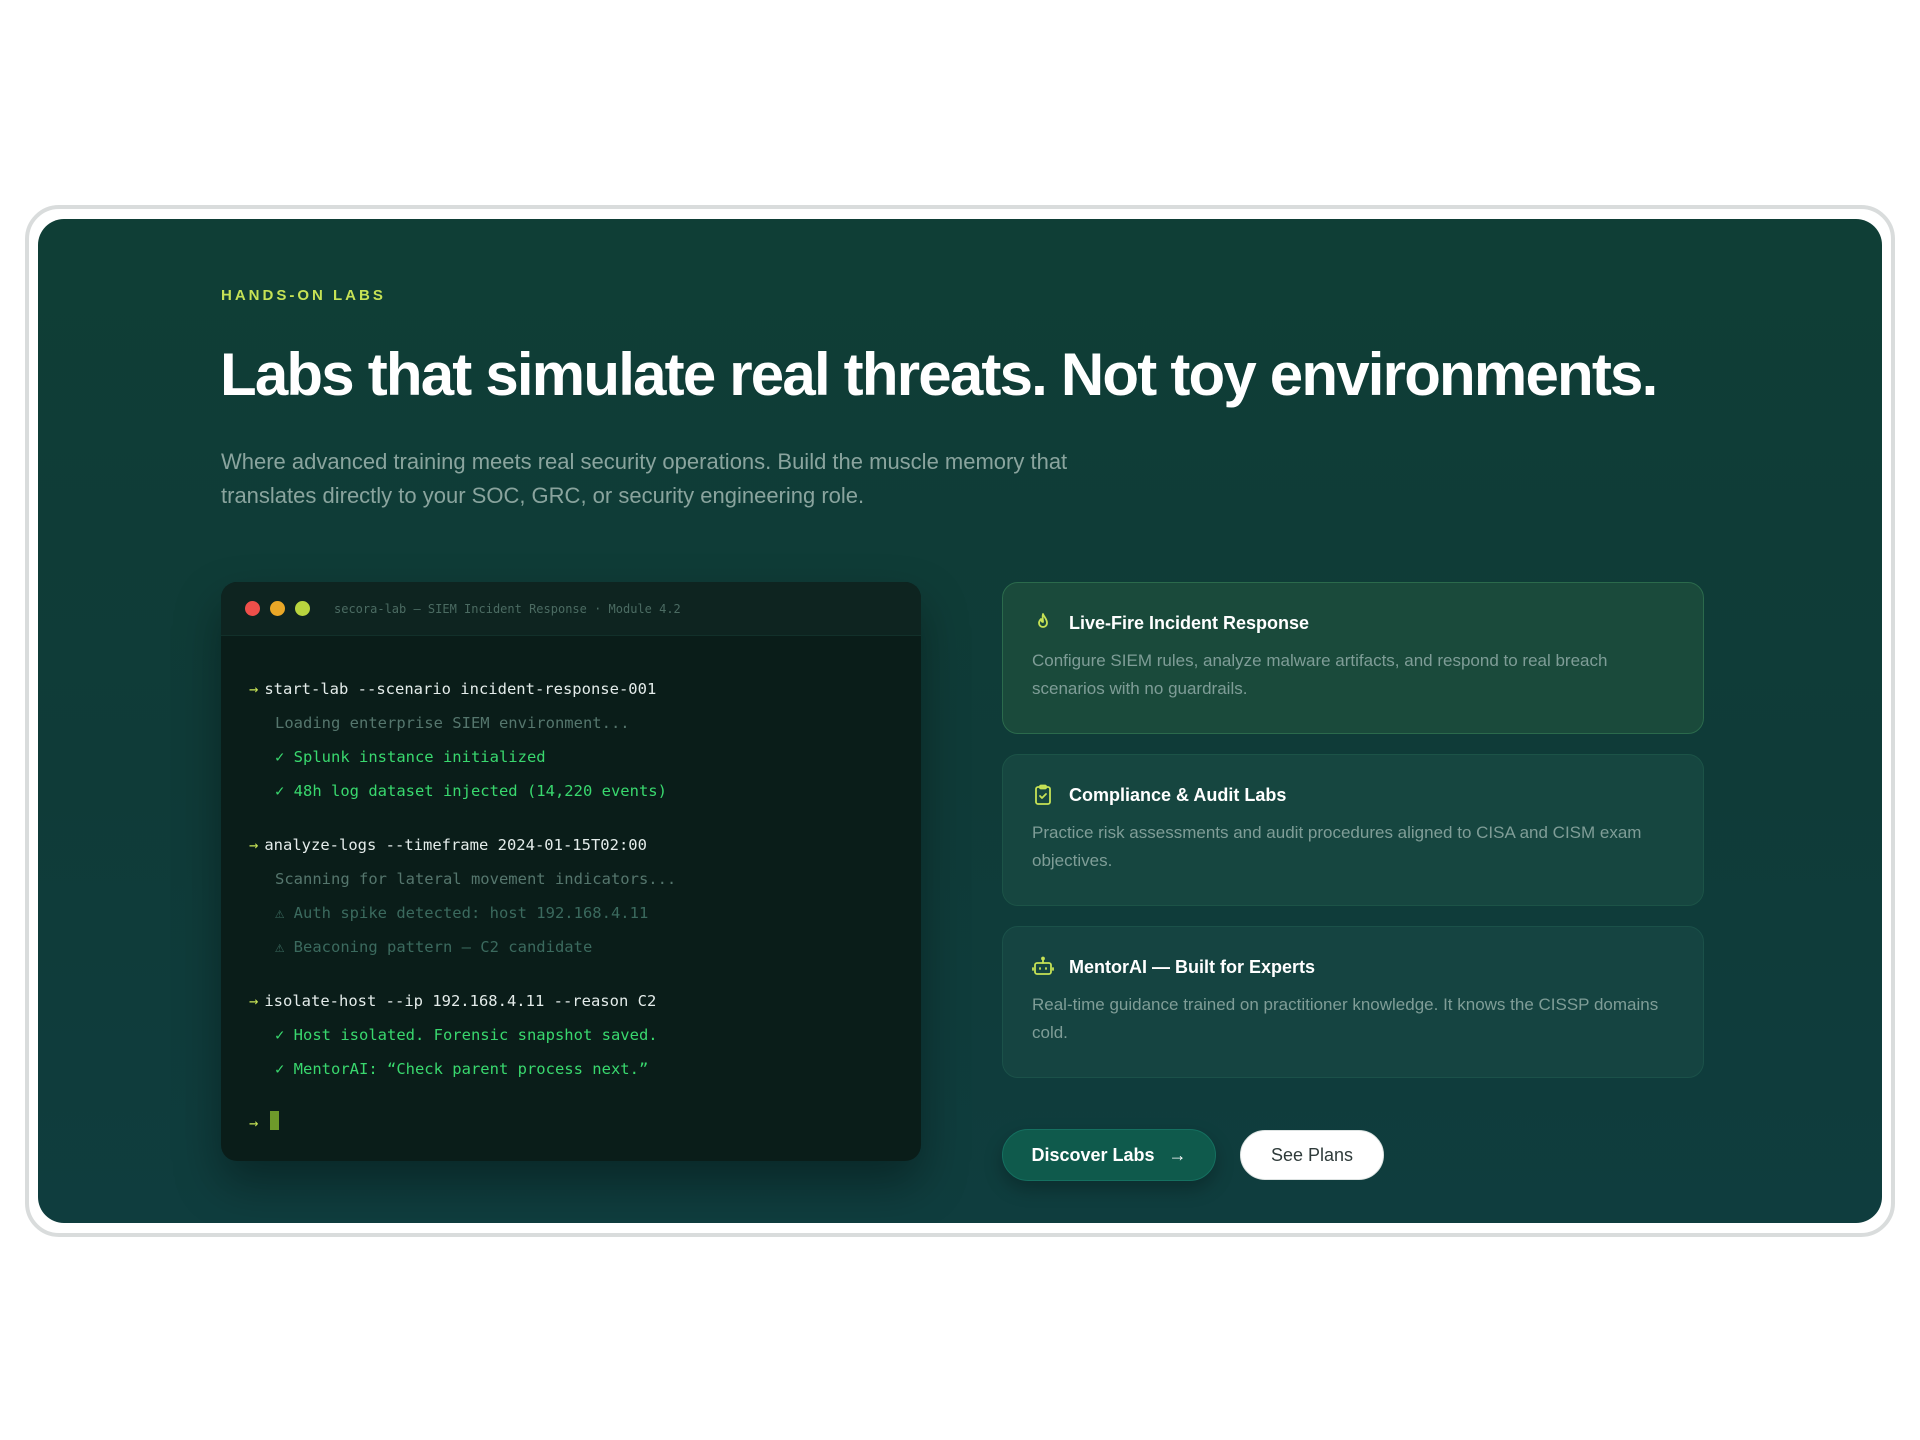 The height and width of the screenshot is (1440, 1920). Describe the element at coordinates (462, 913) in the screenshot. I see `terminal-output-line: ⚠ Auth spike detected: host 192.168.4.11` at that location.